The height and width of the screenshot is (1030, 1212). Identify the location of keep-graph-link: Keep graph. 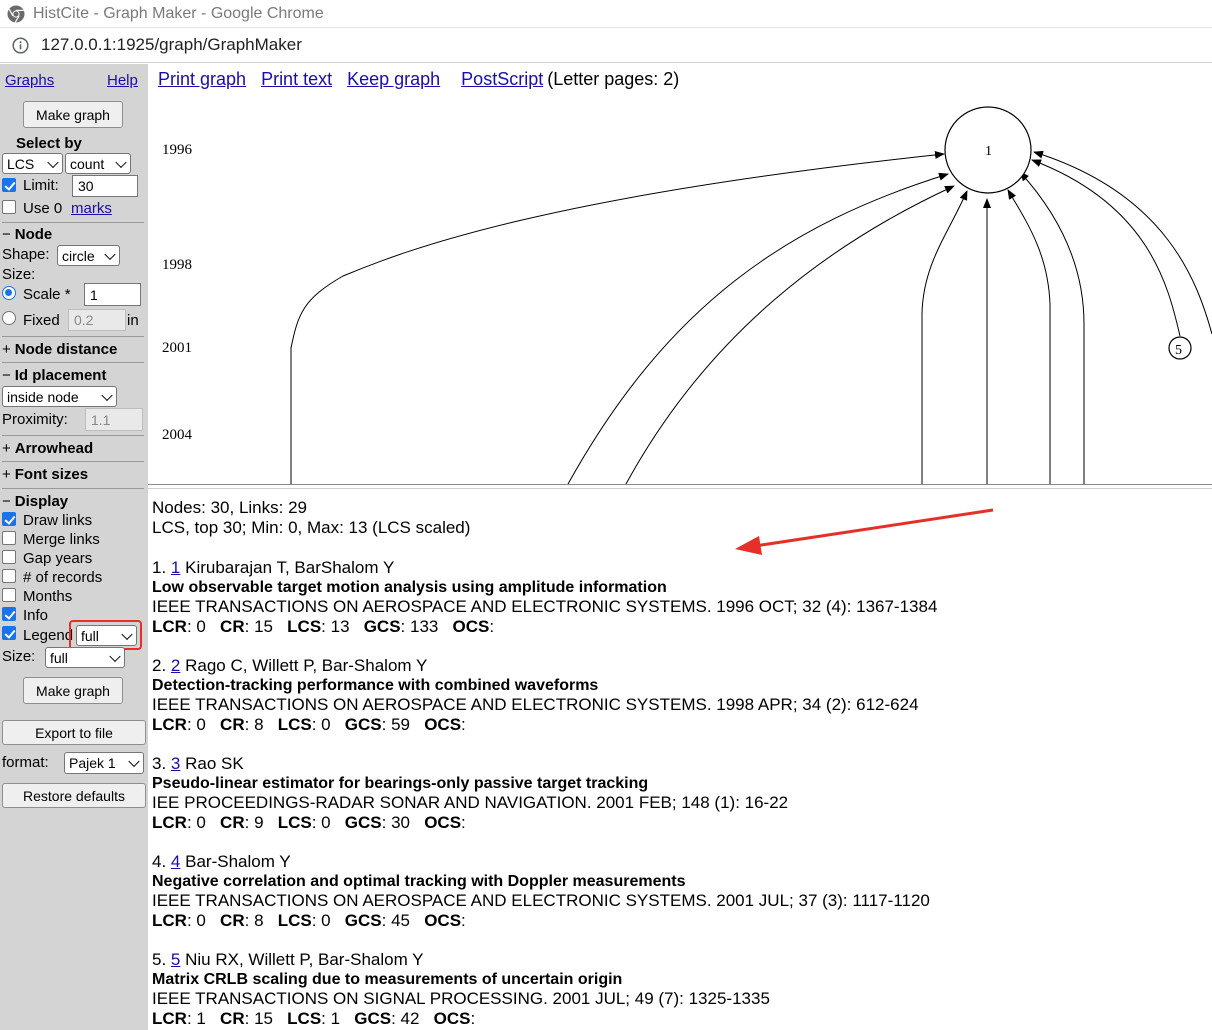
(393, 79).